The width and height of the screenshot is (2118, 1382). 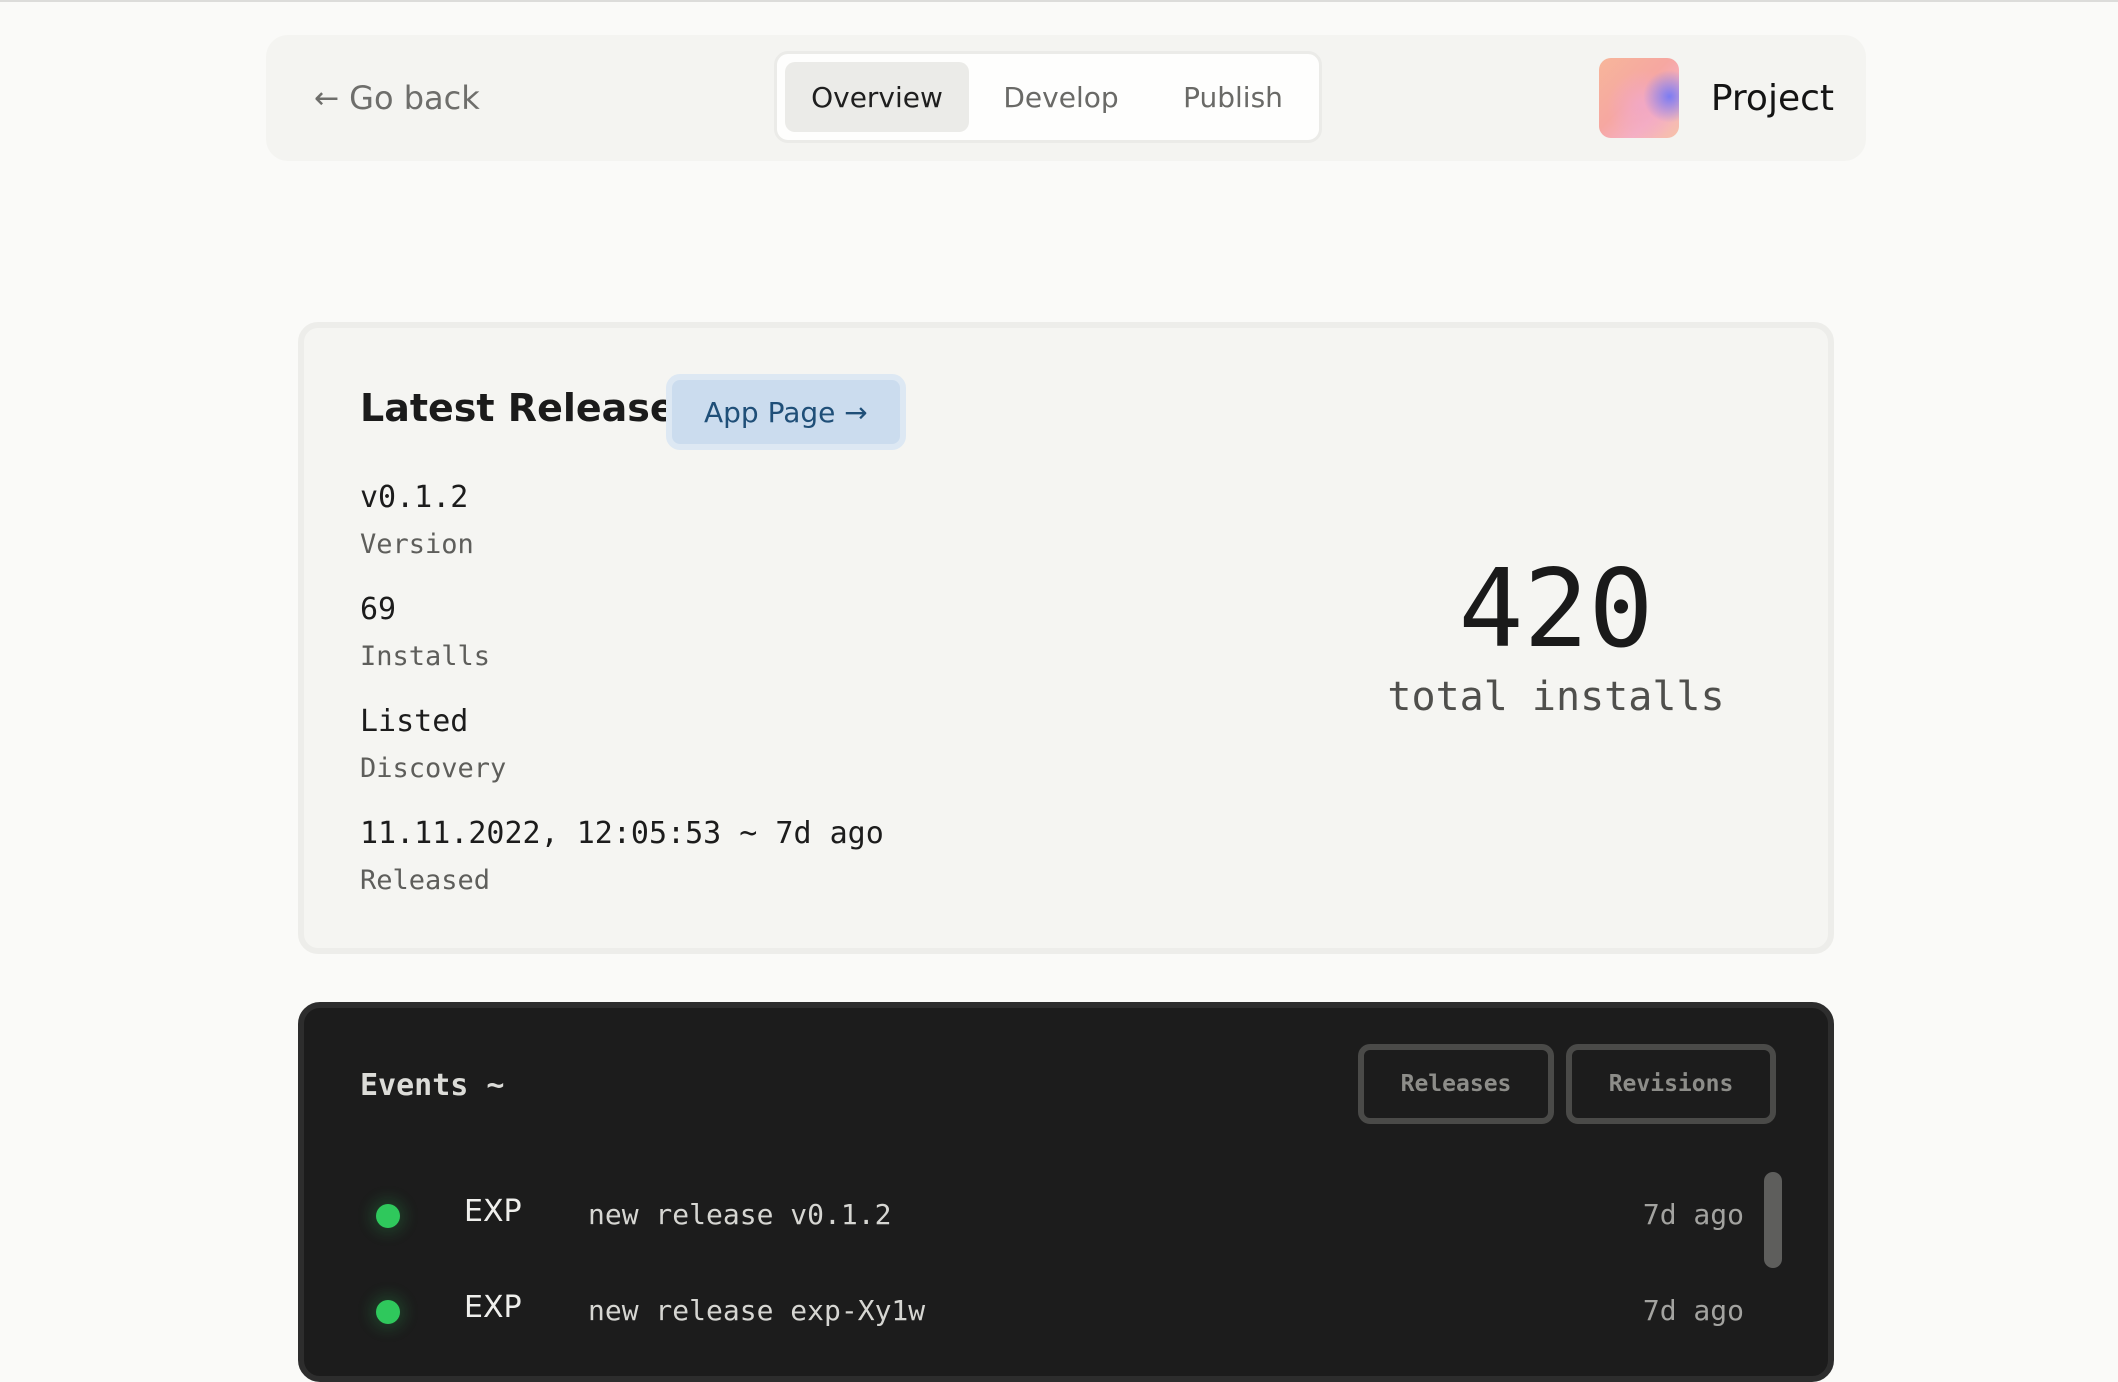 I want to click on event-message: new release v0.1.2, so click(x=740, y=1214).